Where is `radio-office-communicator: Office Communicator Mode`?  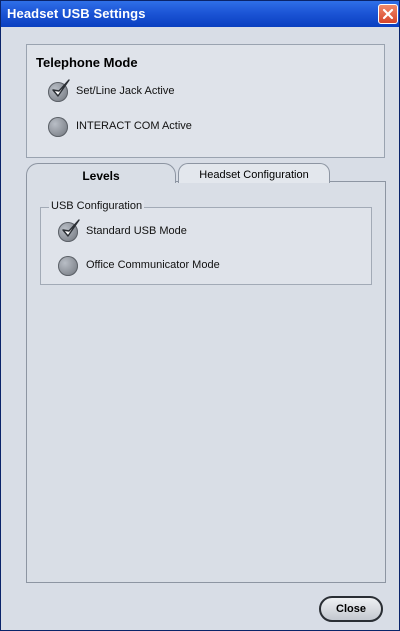 radio-office-communicator: Office Communicator Mode is located at coordinates (168, 267).